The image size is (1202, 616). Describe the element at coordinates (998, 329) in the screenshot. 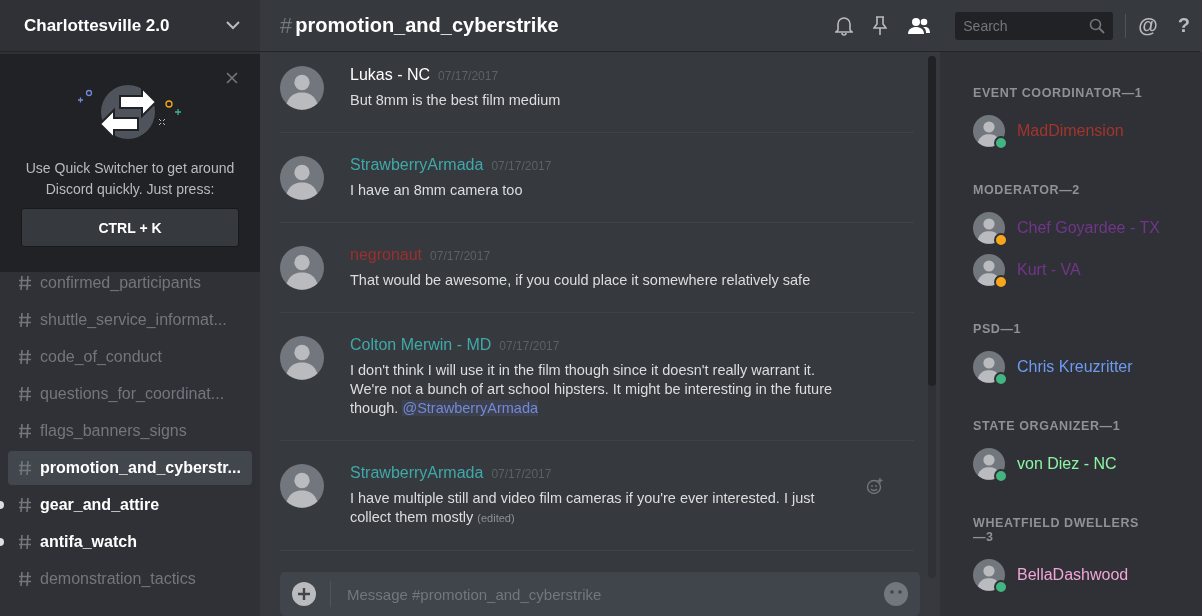

I see `role-heading: PSD—1` at that location.